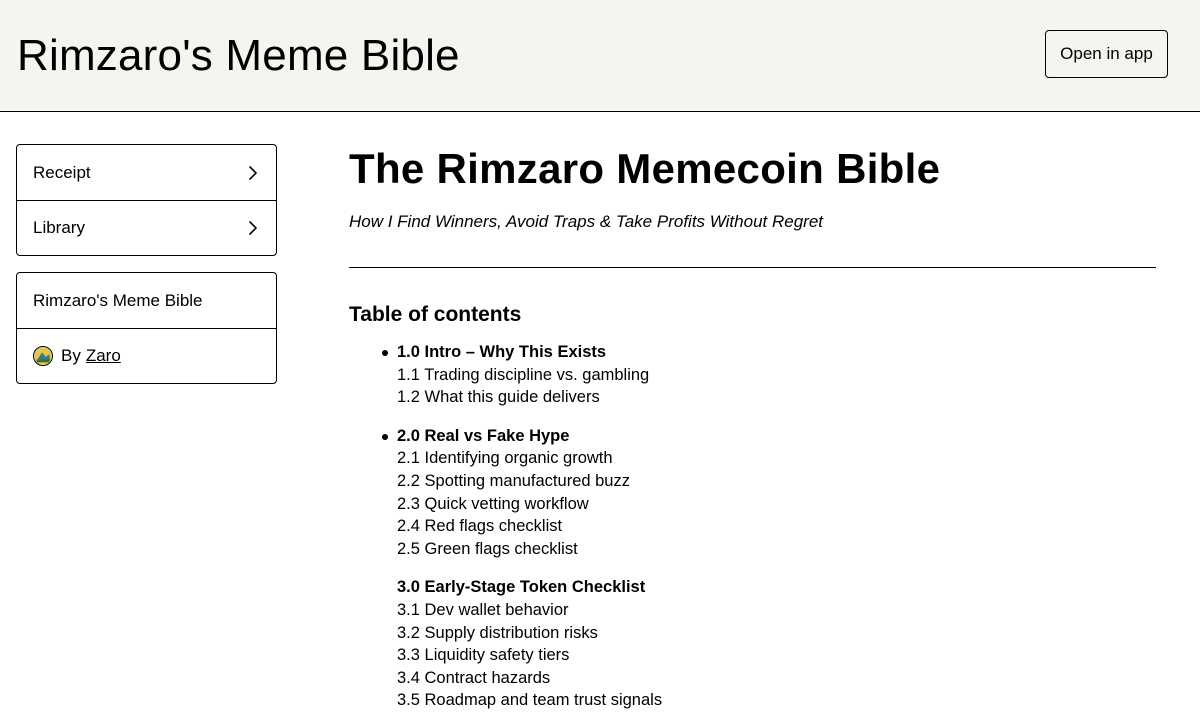  Describe the element at coordinates (118, 300) in the screenshot. I see `product-name: Rimzaro's Meme Bible` at that location.